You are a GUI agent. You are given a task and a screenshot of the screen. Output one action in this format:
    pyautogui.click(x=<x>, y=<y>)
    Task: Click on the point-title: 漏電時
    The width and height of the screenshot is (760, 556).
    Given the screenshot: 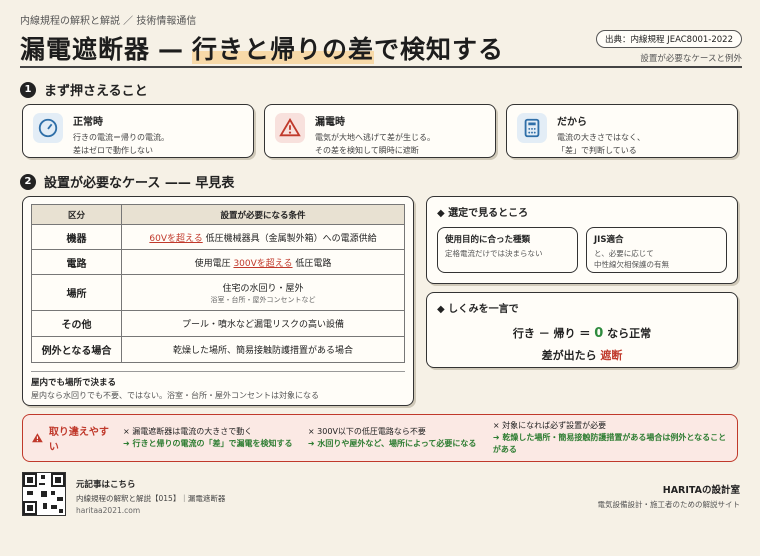 What is the action you would take?
    pyautogui.click(x=330, y=122)
    